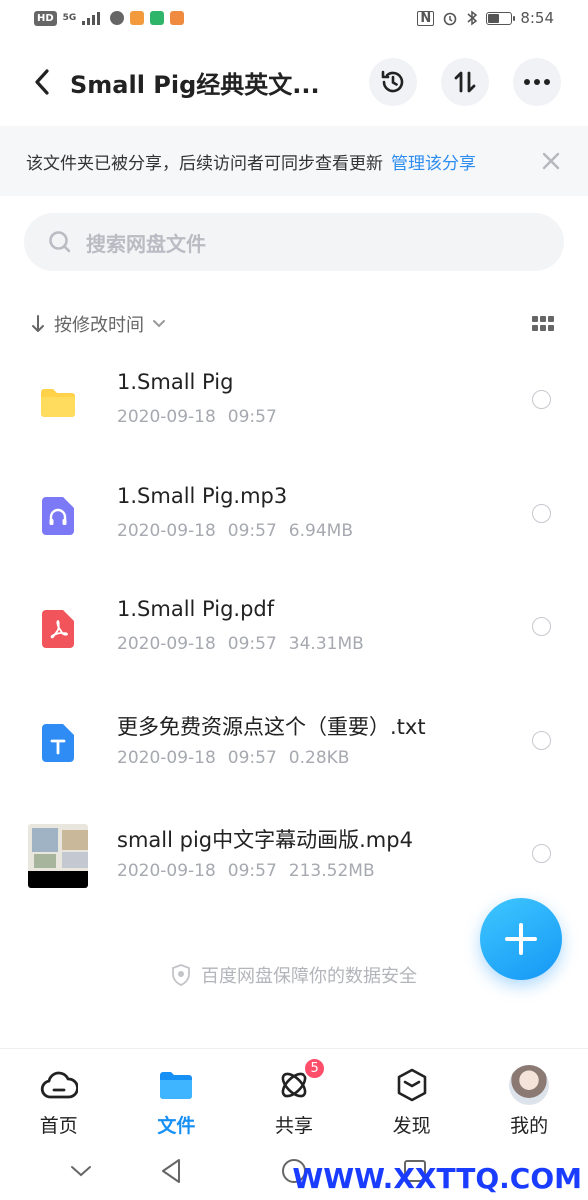 This screenshot has width=588, height=1200. Describe the element at coordinates (309, 976) in the screenshot. I see `security-note-text: 百度网盘保障你的数据安全` at that location.